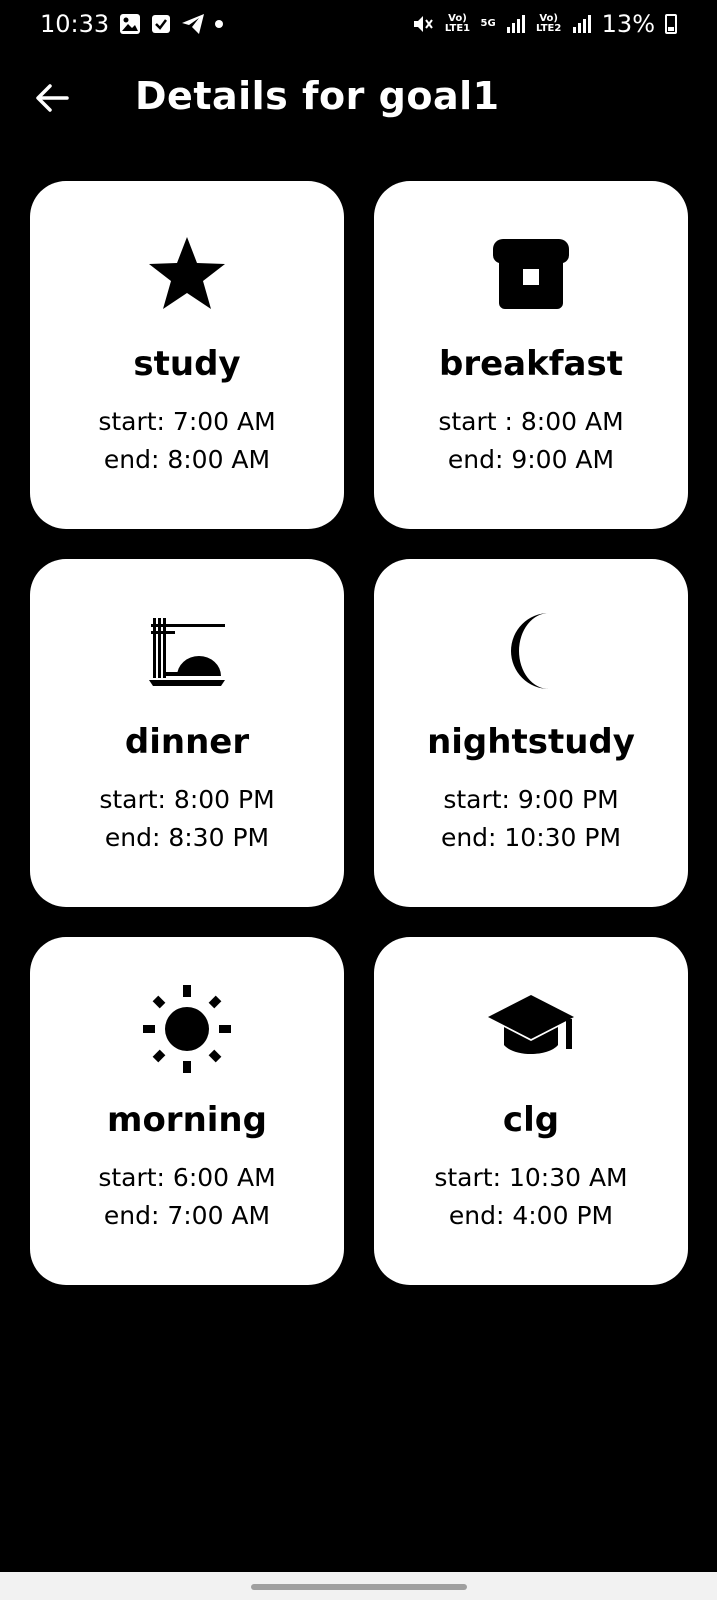 The width and height of the screenshot is (717, 1600). I want to click on goal-start-time: start: 9:00 PM, so click(531, 799).